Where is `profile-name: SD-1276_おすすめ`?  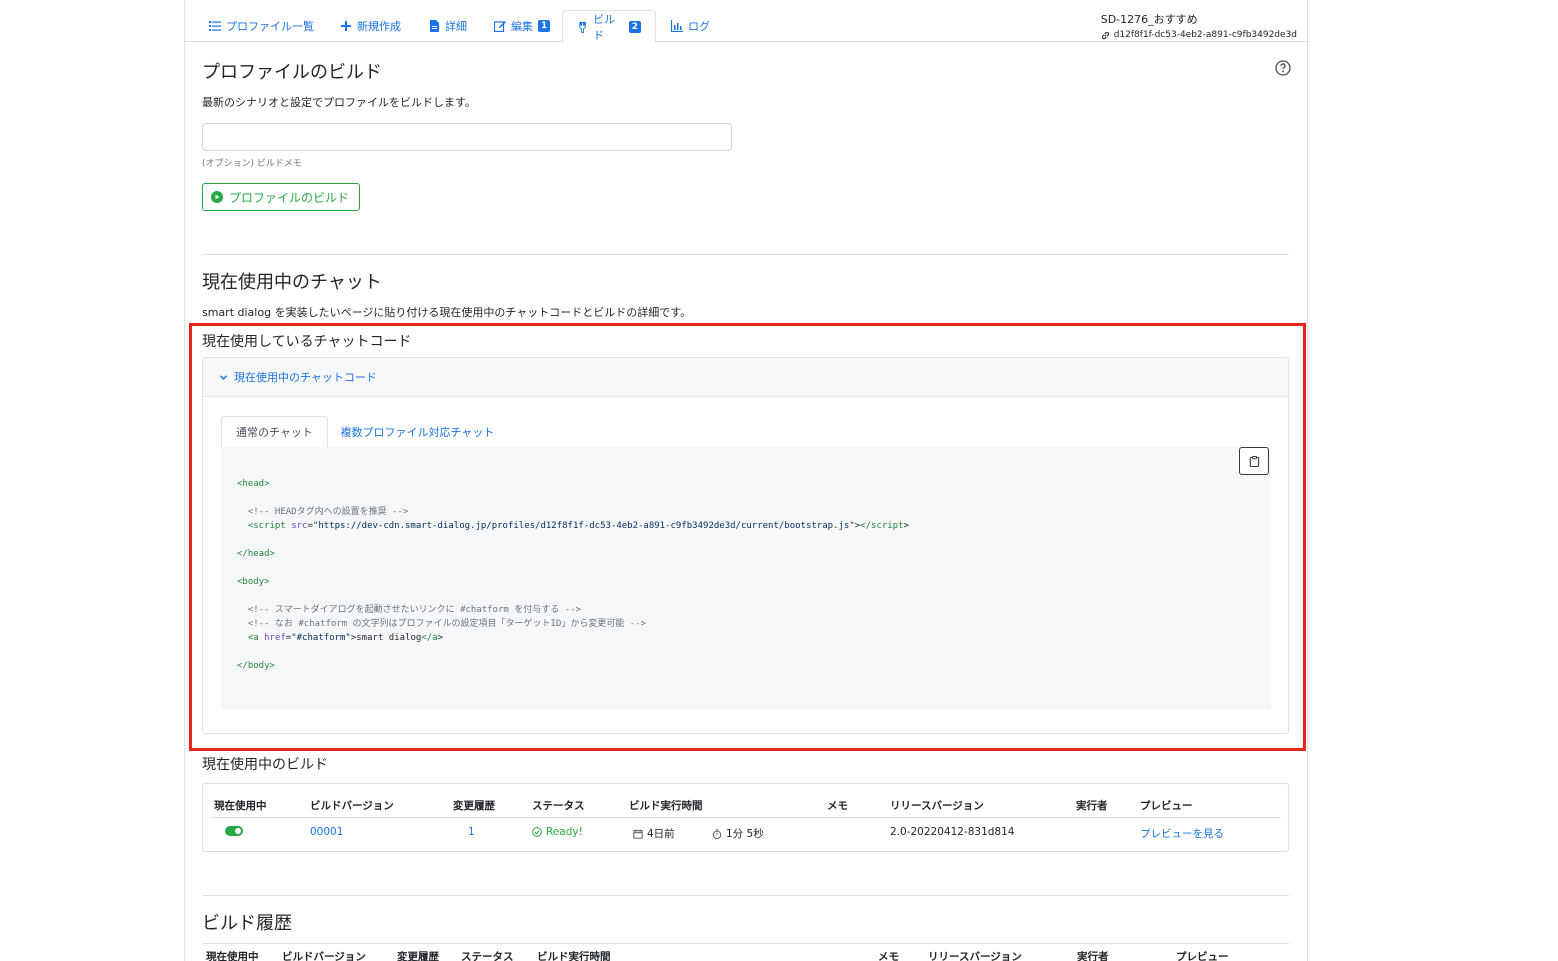
profile-name: SD-1276_おすすめ is located at coordinates (1149, 19).